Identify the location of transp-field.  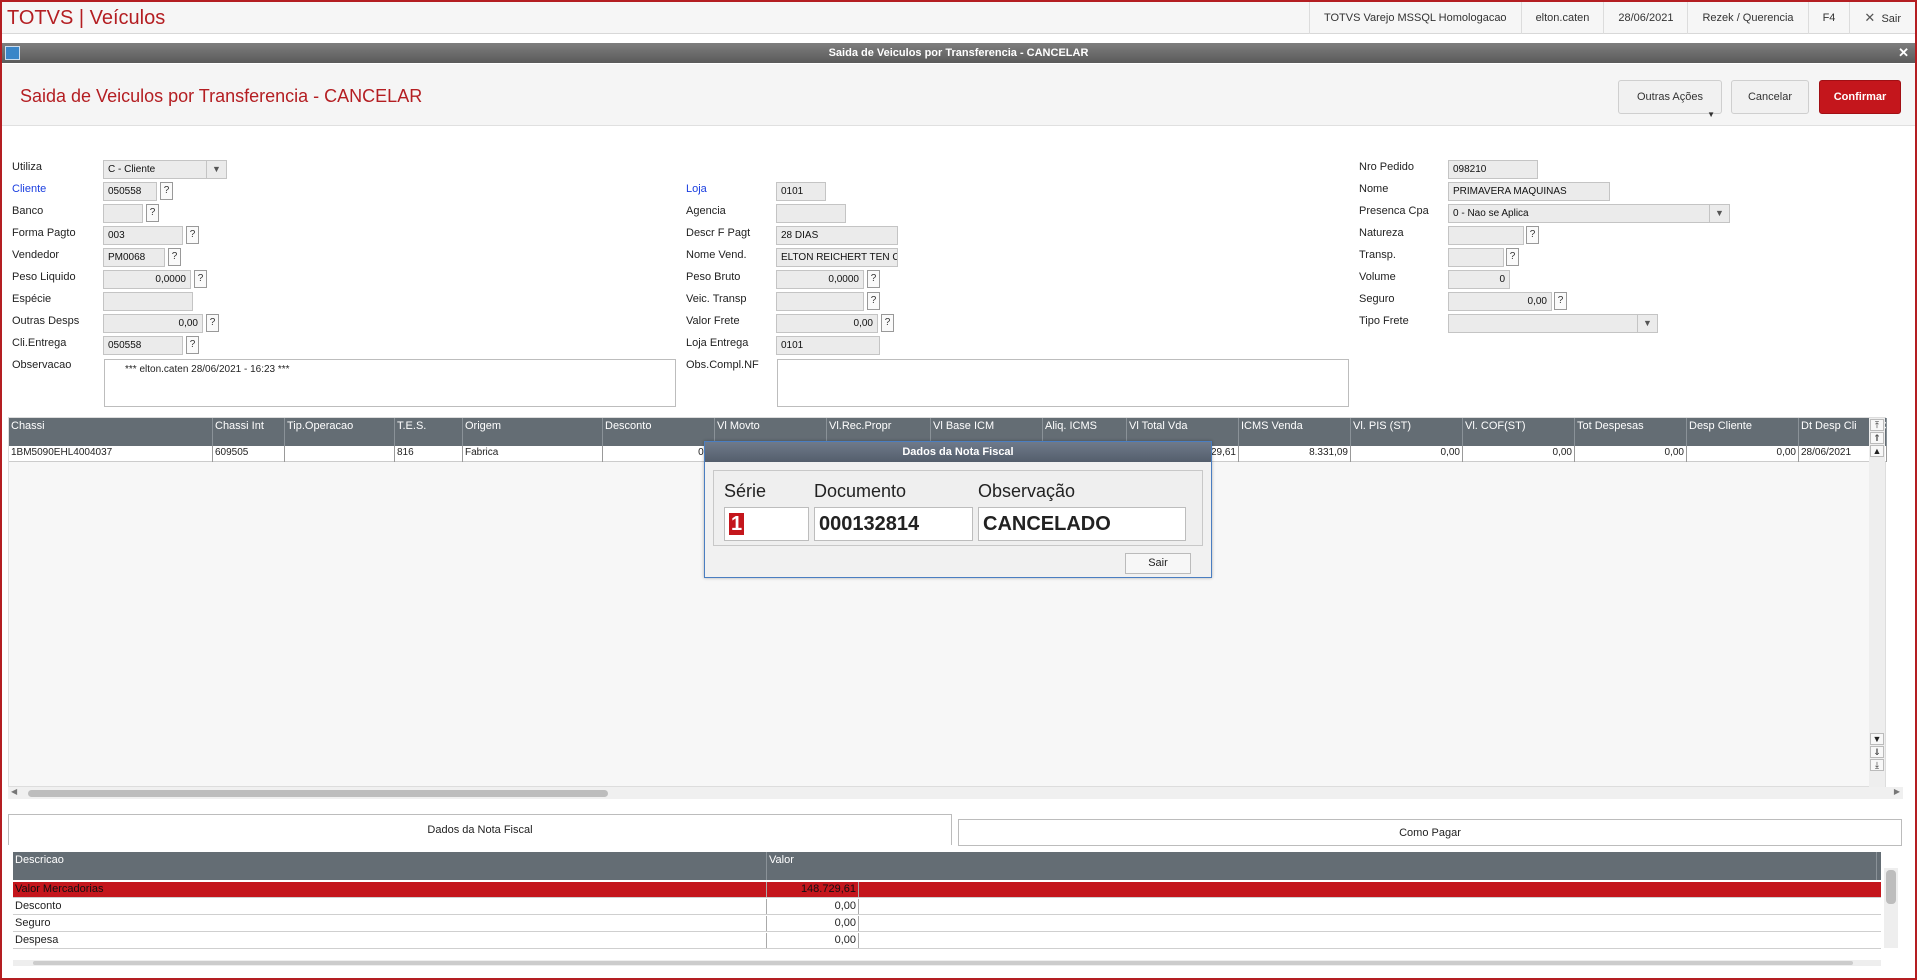
(1476, 257).